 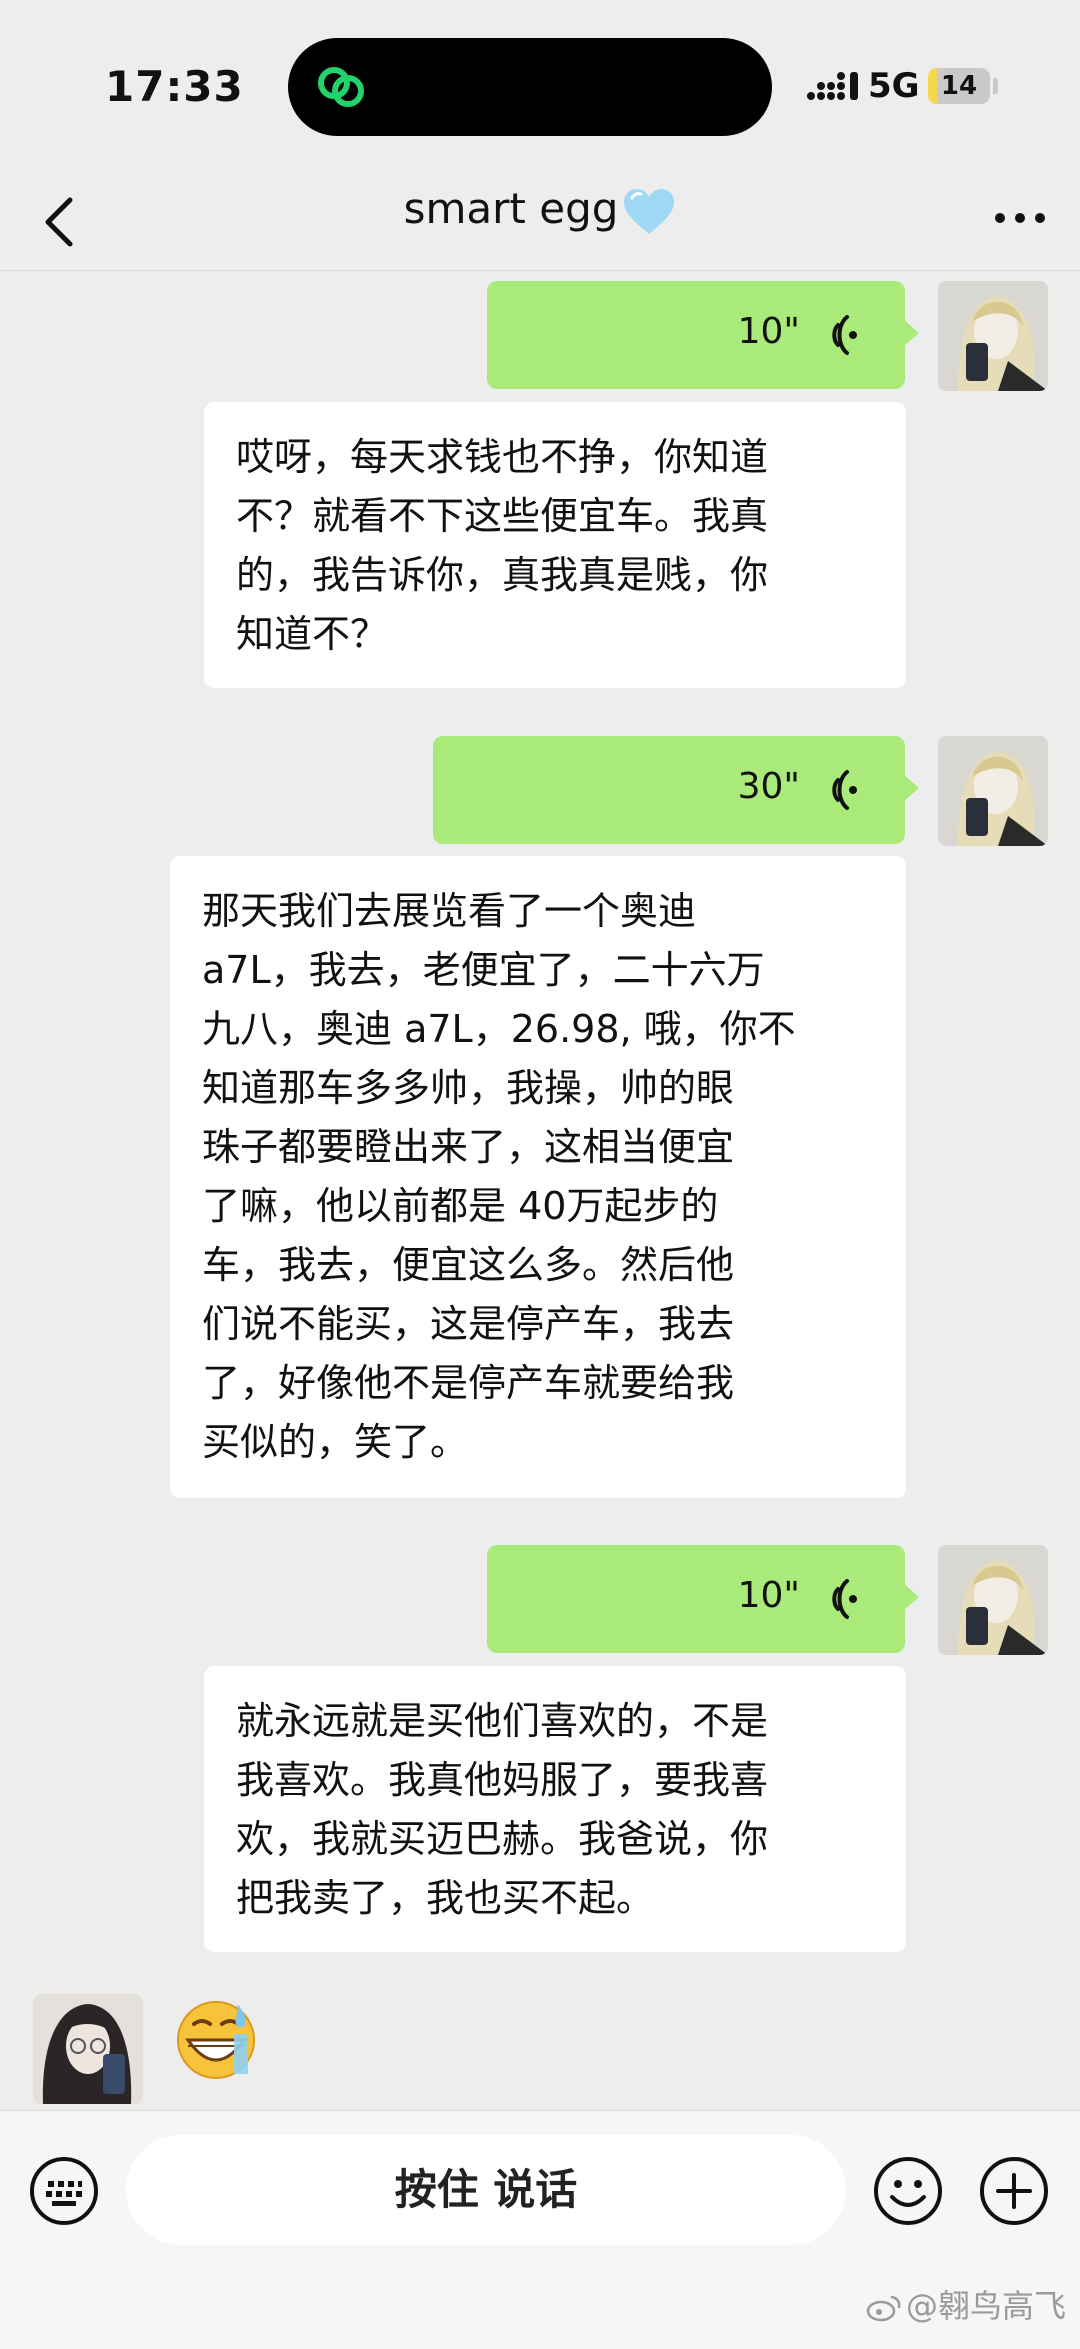 I want to click on voice-duration: 30", so click(x=768, y=786).